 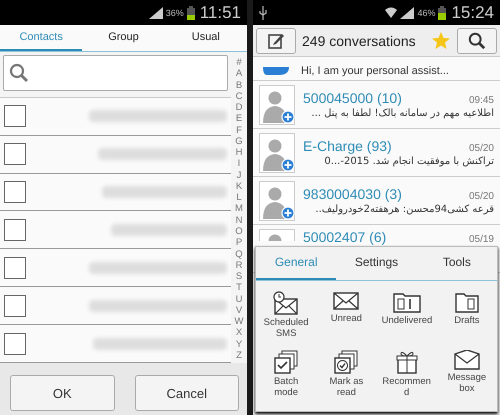 What do you see at coordinates (175, 13) in the screenshot?
I see `battery-percentage: 36%` at bounding box center [175, 13].